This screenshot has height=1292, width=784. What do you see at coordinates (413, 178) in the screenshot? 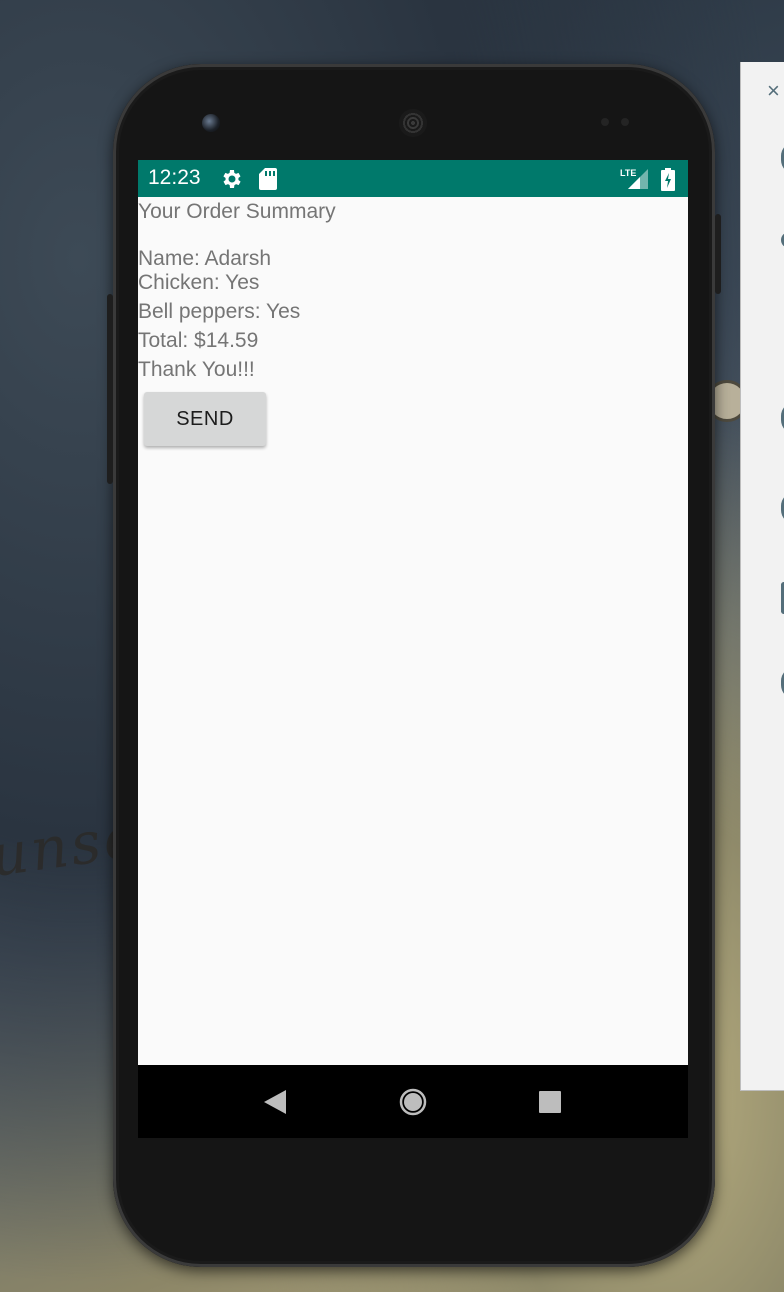
I see `status-bar: 12:23 LTE` at bounding box center [413, 178].